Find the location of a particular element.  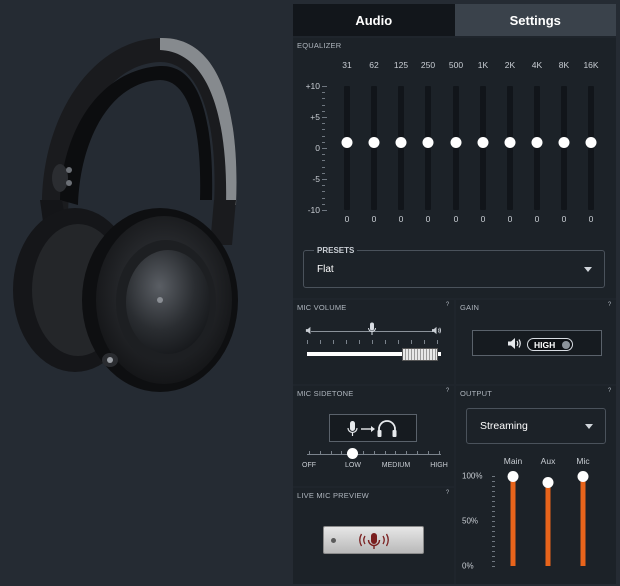

live-mic-preview-button is located at coordinates (373, 540).